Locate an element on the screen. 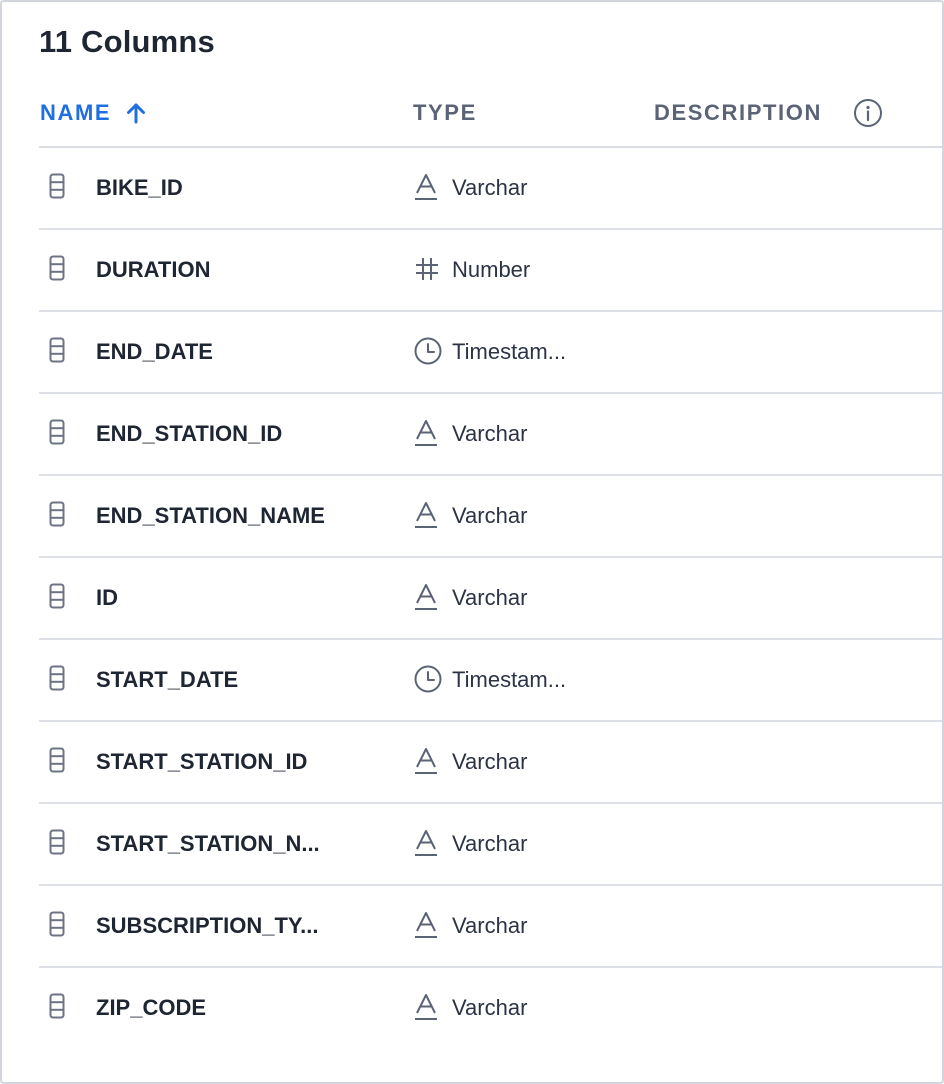 This screenshot has height=1084, width=944. table-header: NAME TYPE DESCRIPTION is located at coordinates (490, 119).